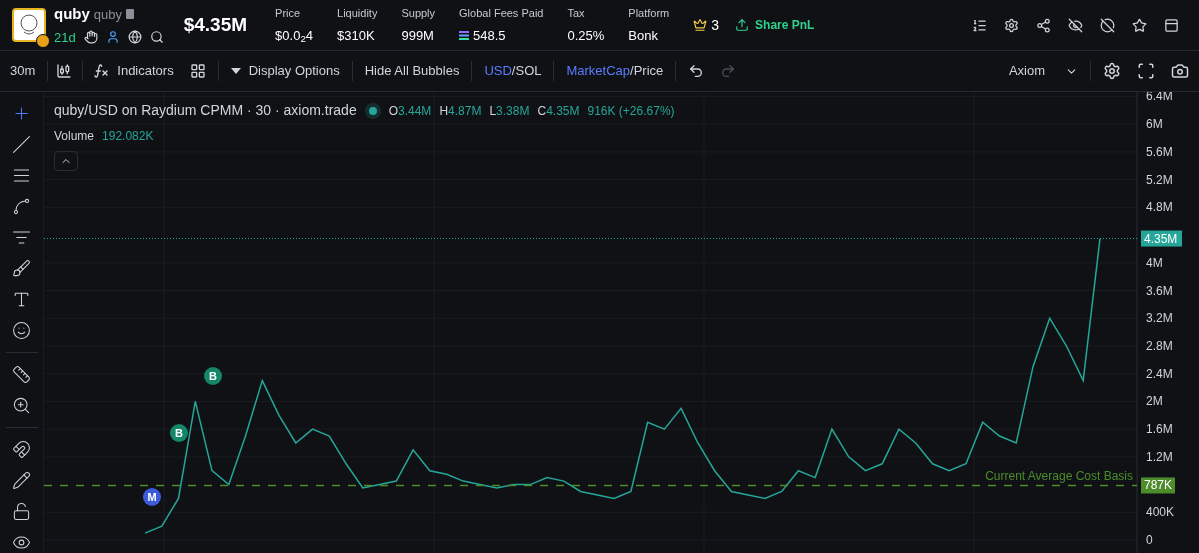 The image size is (1199, 553). I want to click on axis-label: 400K, so click(1160, 512).